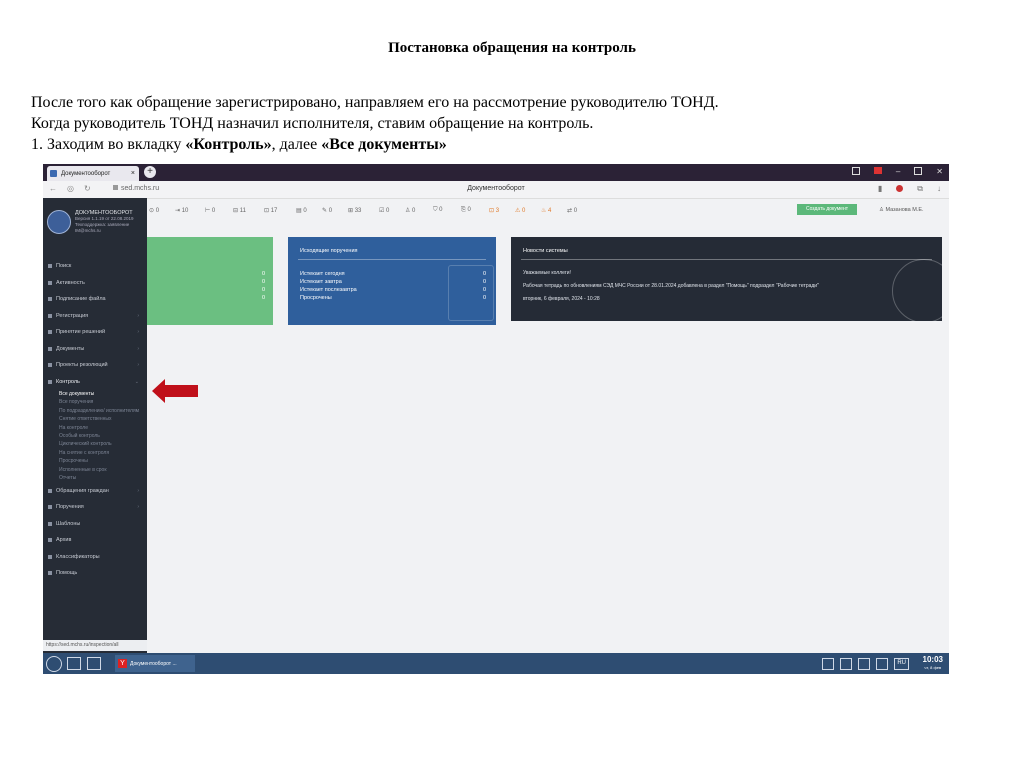 This screenshot has height=767, width=1024. What do you see at coordinates (95, 349) in the screenshot?
I see `sidebar-item-documents: Документы ›` at bounding box center [95, 349].